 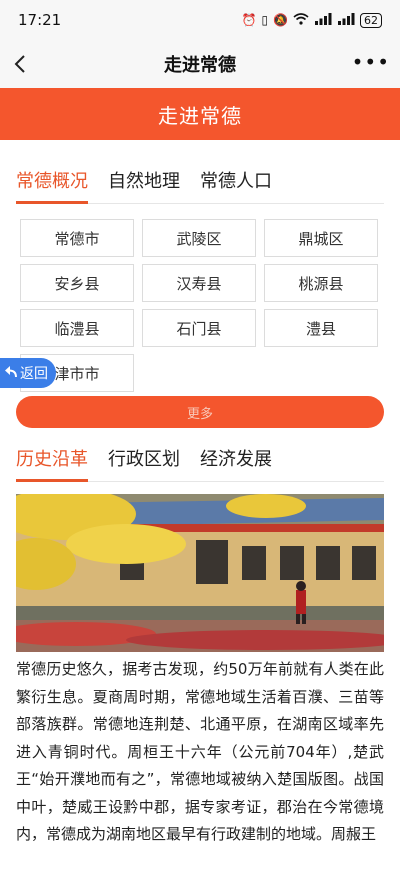 What do you see at coordinates (371, 20) in the screenshot?
I see `battery-icon: 62` at bounding box center [371, 20].